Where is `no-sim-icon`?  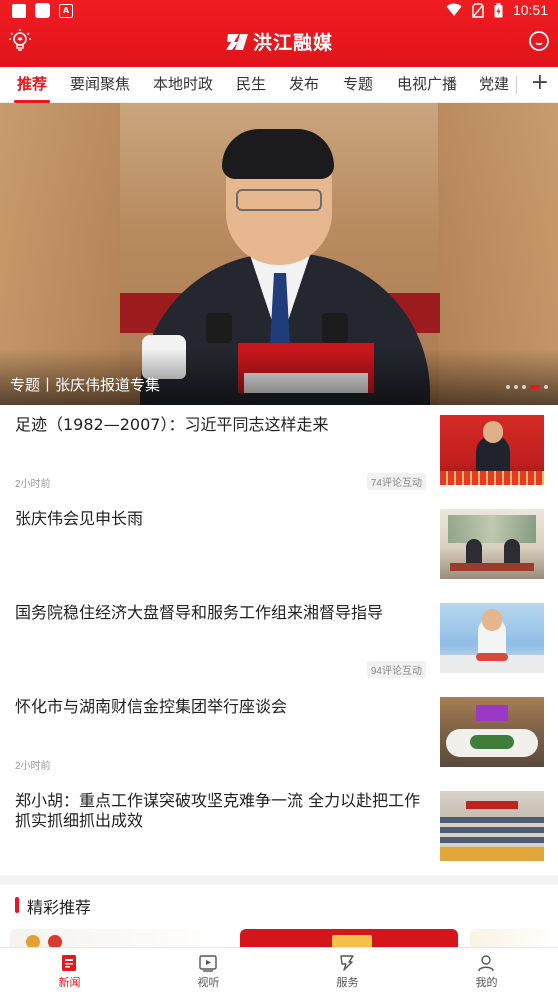
no-sim-icon is located at coordinates (478, 10).